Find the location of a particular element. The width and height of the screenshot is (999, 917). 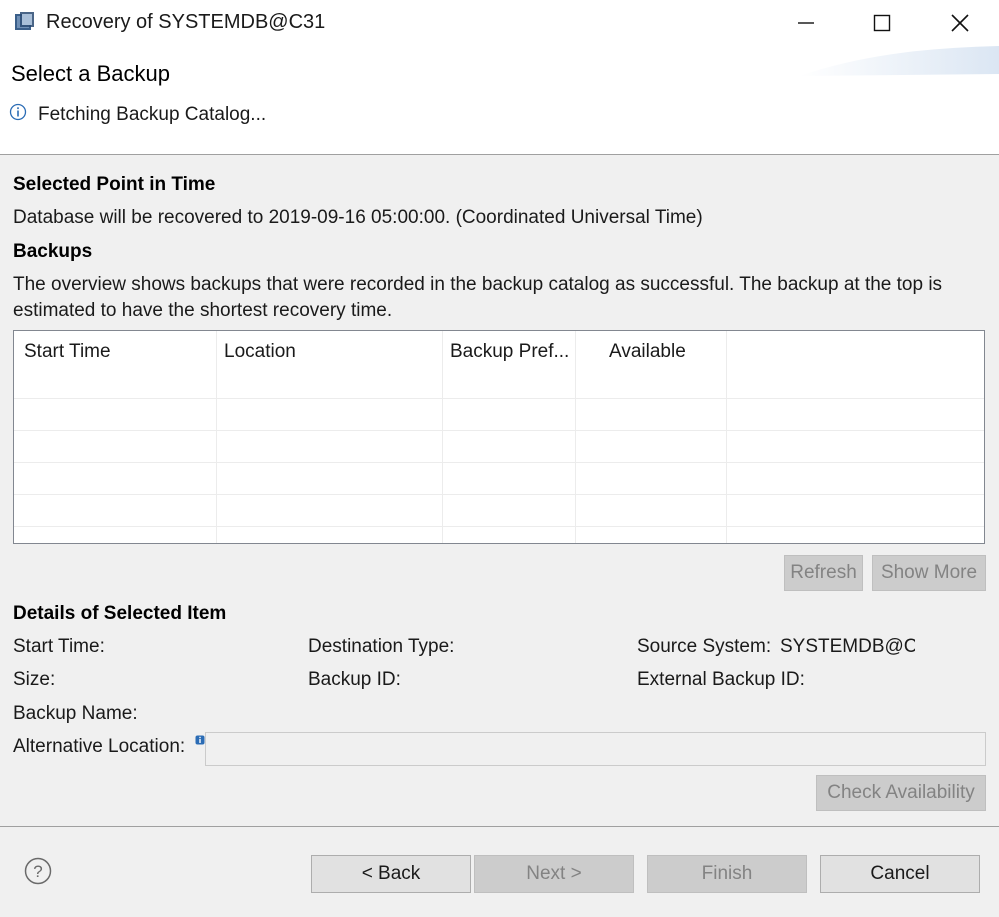

backup-id-label: Backup ID: is located at coordinates (354, 679).